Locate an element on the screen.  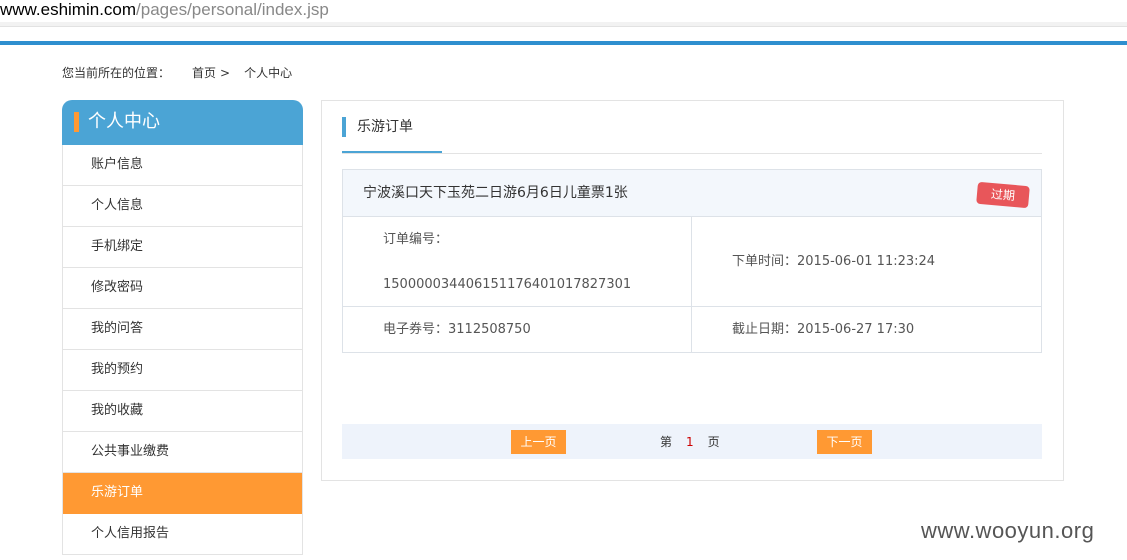
order-column-divider is located at coordinates (691, 284).